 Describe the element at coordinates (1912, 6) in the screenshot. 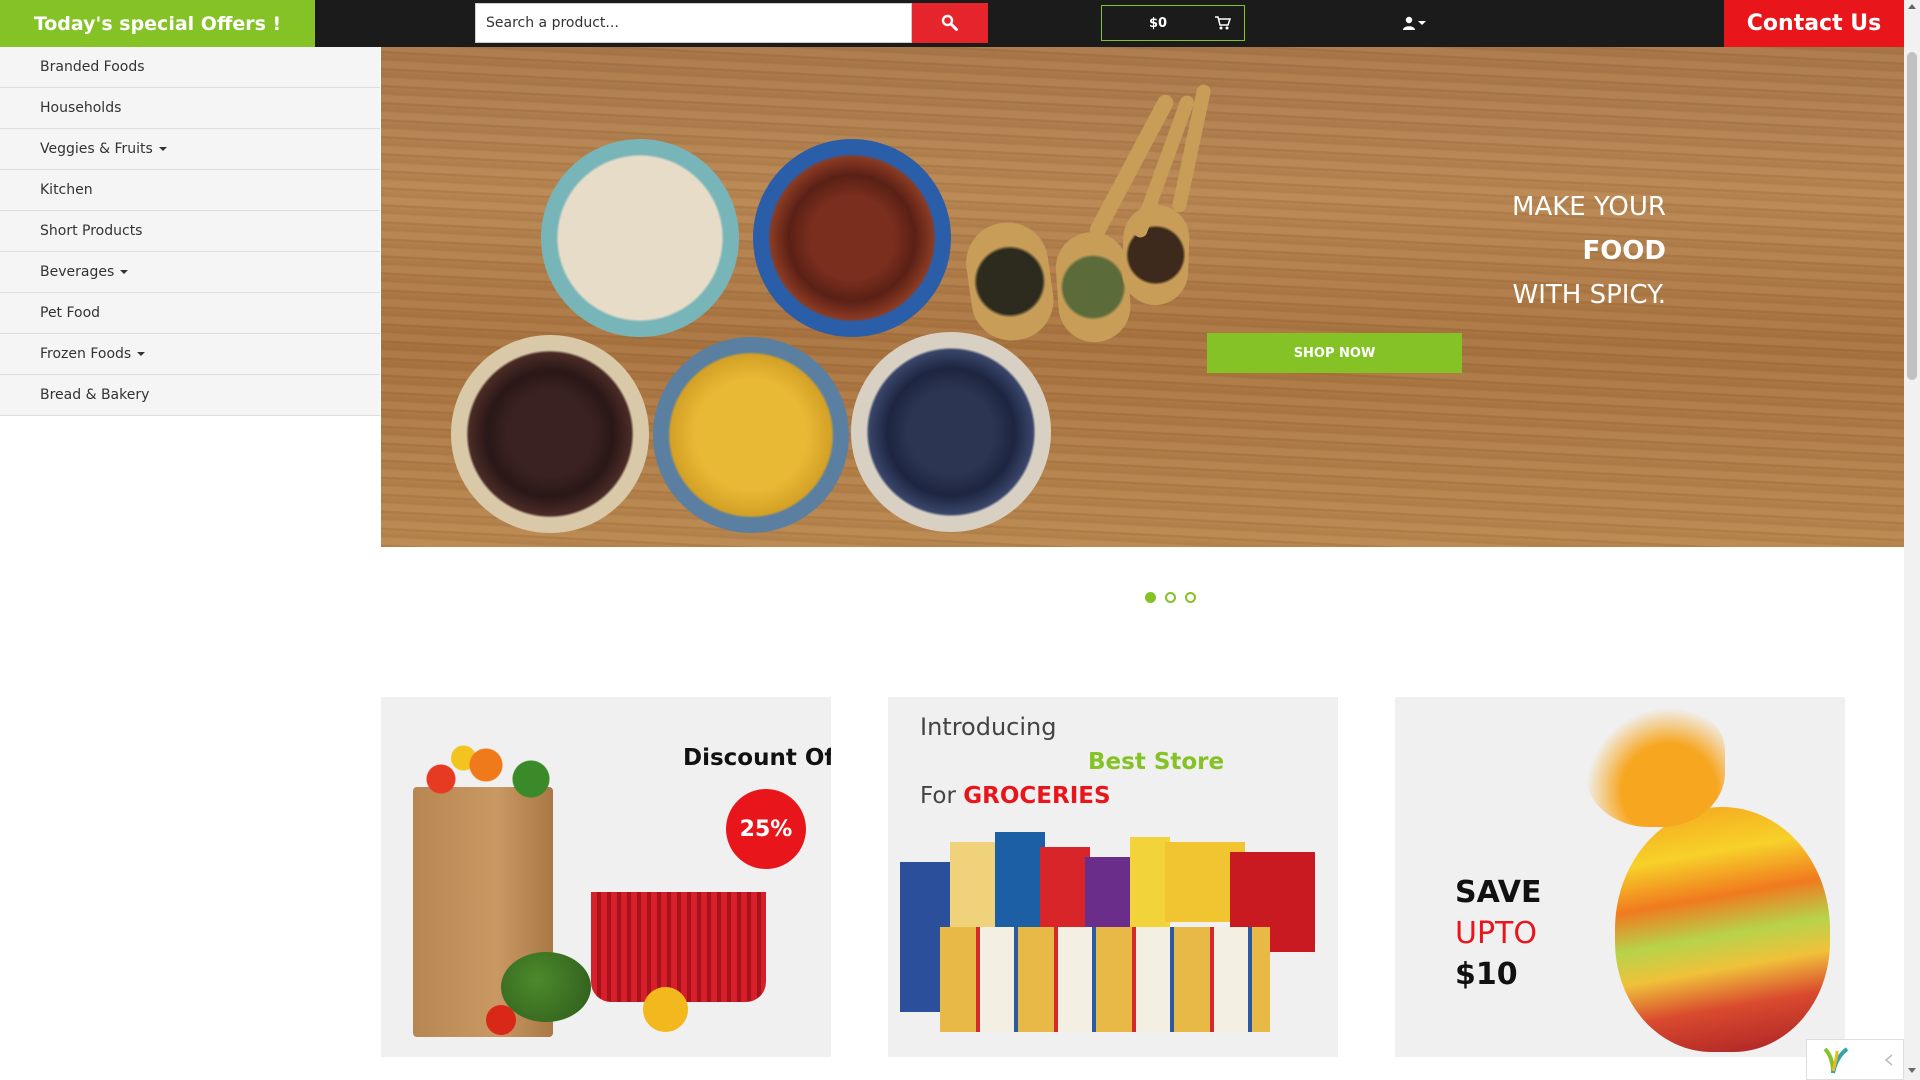

I see `scroll-up-arrow-icon` at that location.